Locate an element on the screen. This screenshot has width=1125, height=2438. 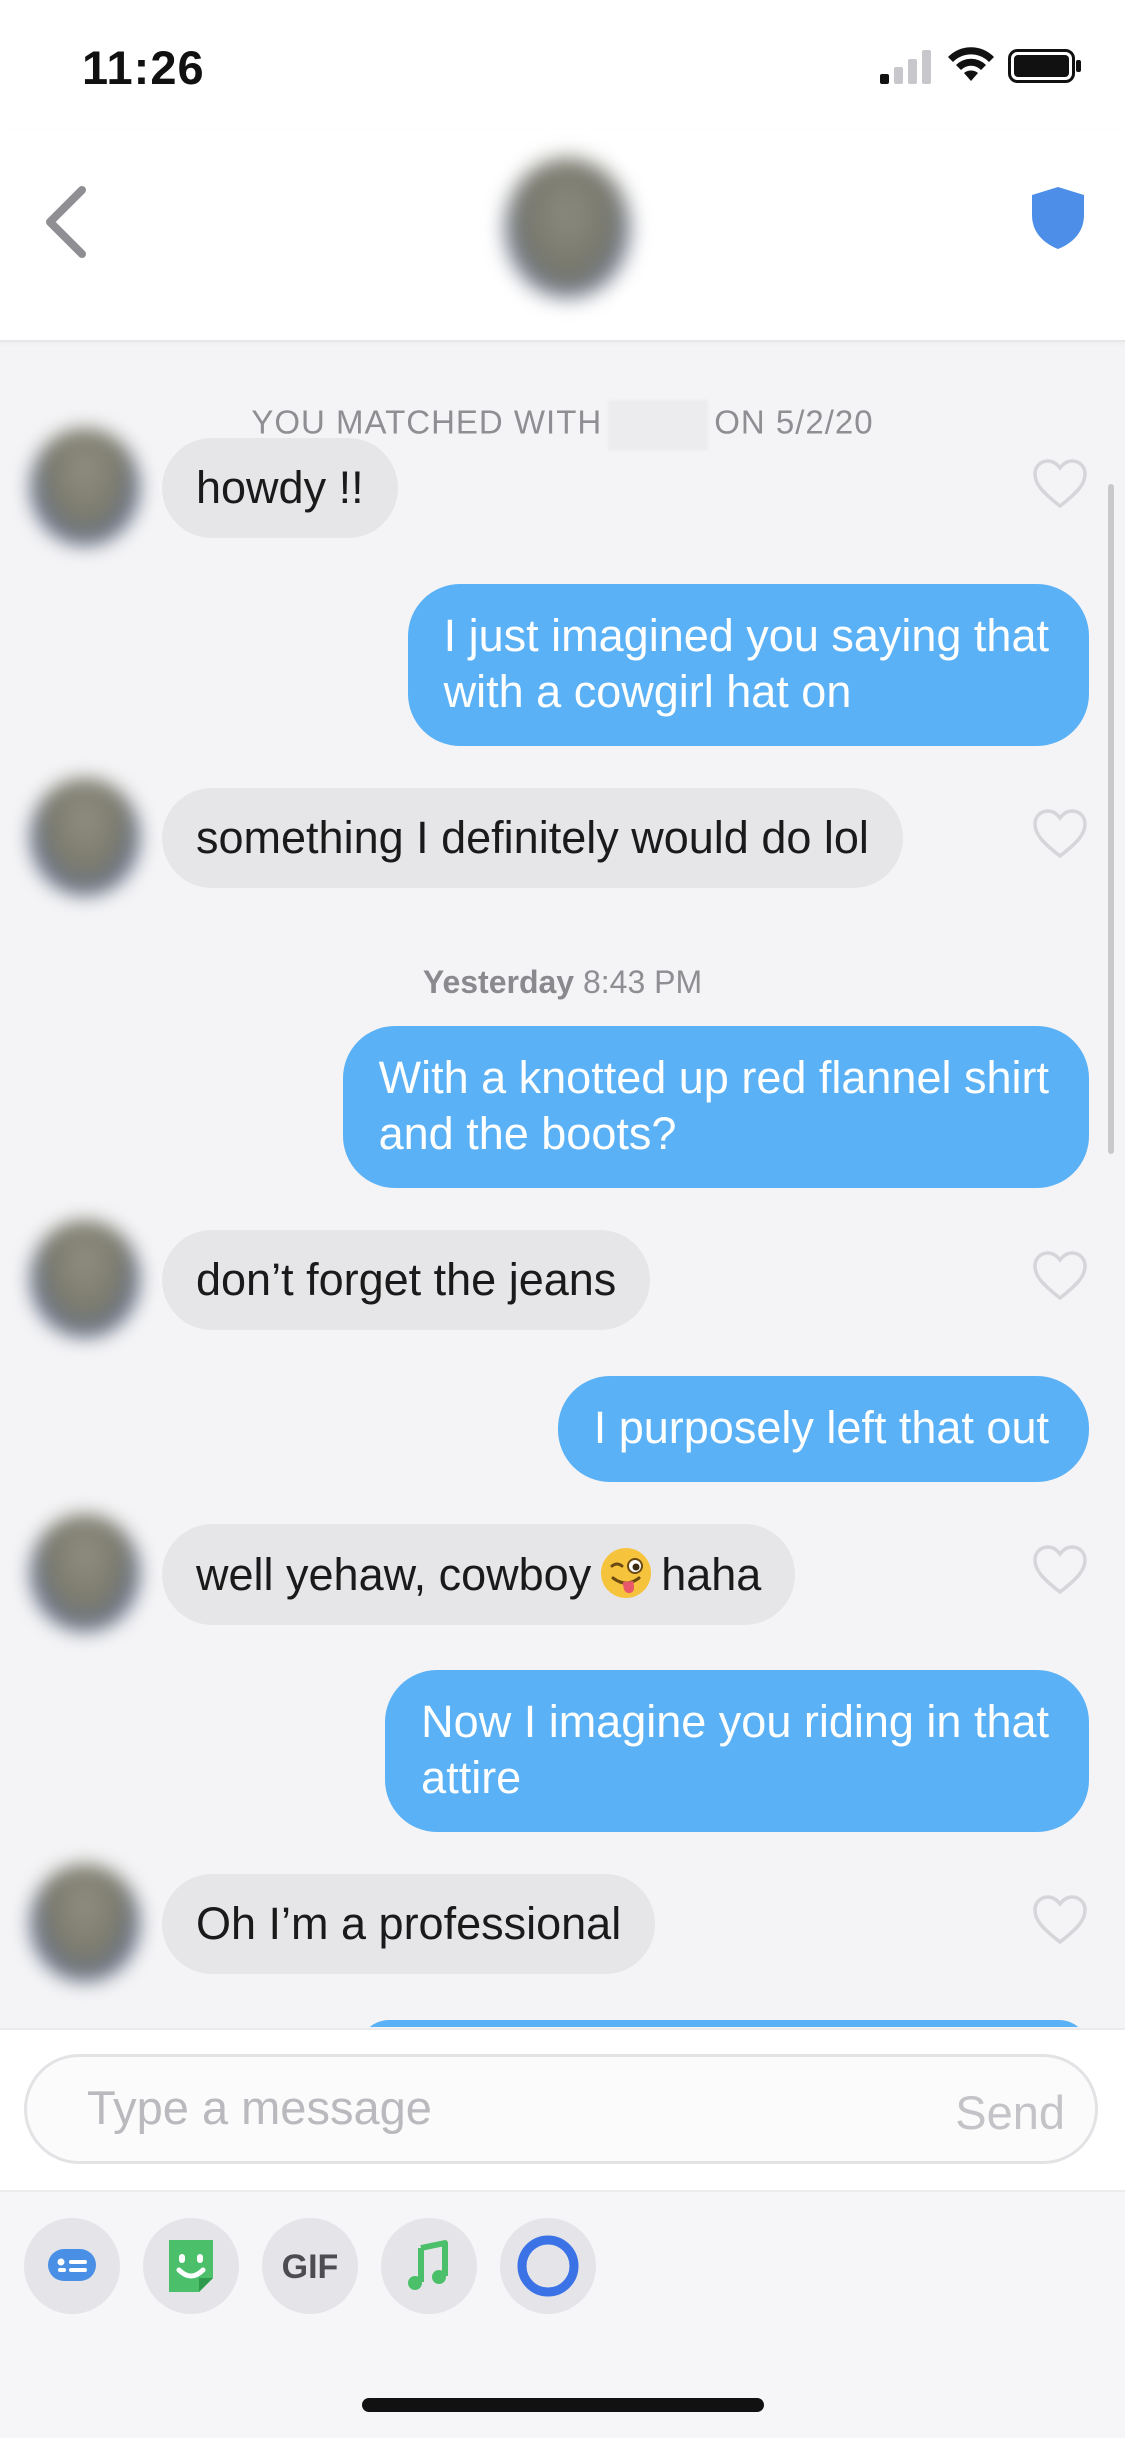
bitmoji-button is located at coordinates (72, 2266).